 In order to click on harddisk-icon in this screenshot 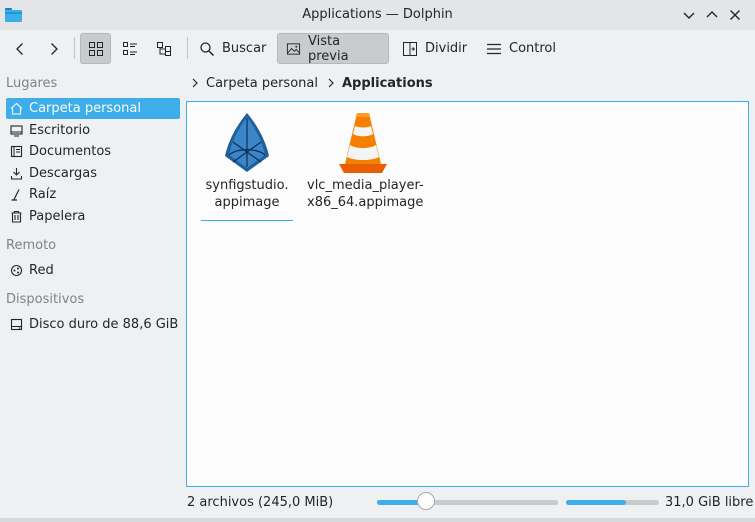, I will do `click(16, 324)`.